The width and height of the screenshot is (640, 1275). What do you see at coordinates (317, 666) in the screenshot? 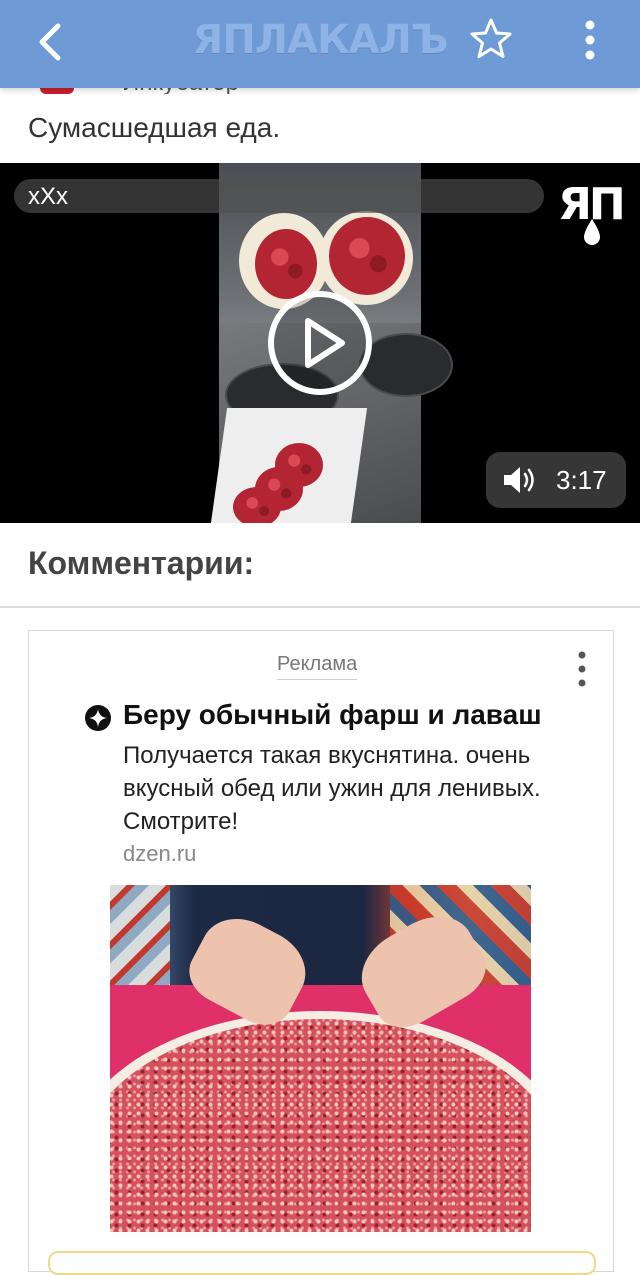
I see `ad-label: Реклама` at bounding box center [317, 666].